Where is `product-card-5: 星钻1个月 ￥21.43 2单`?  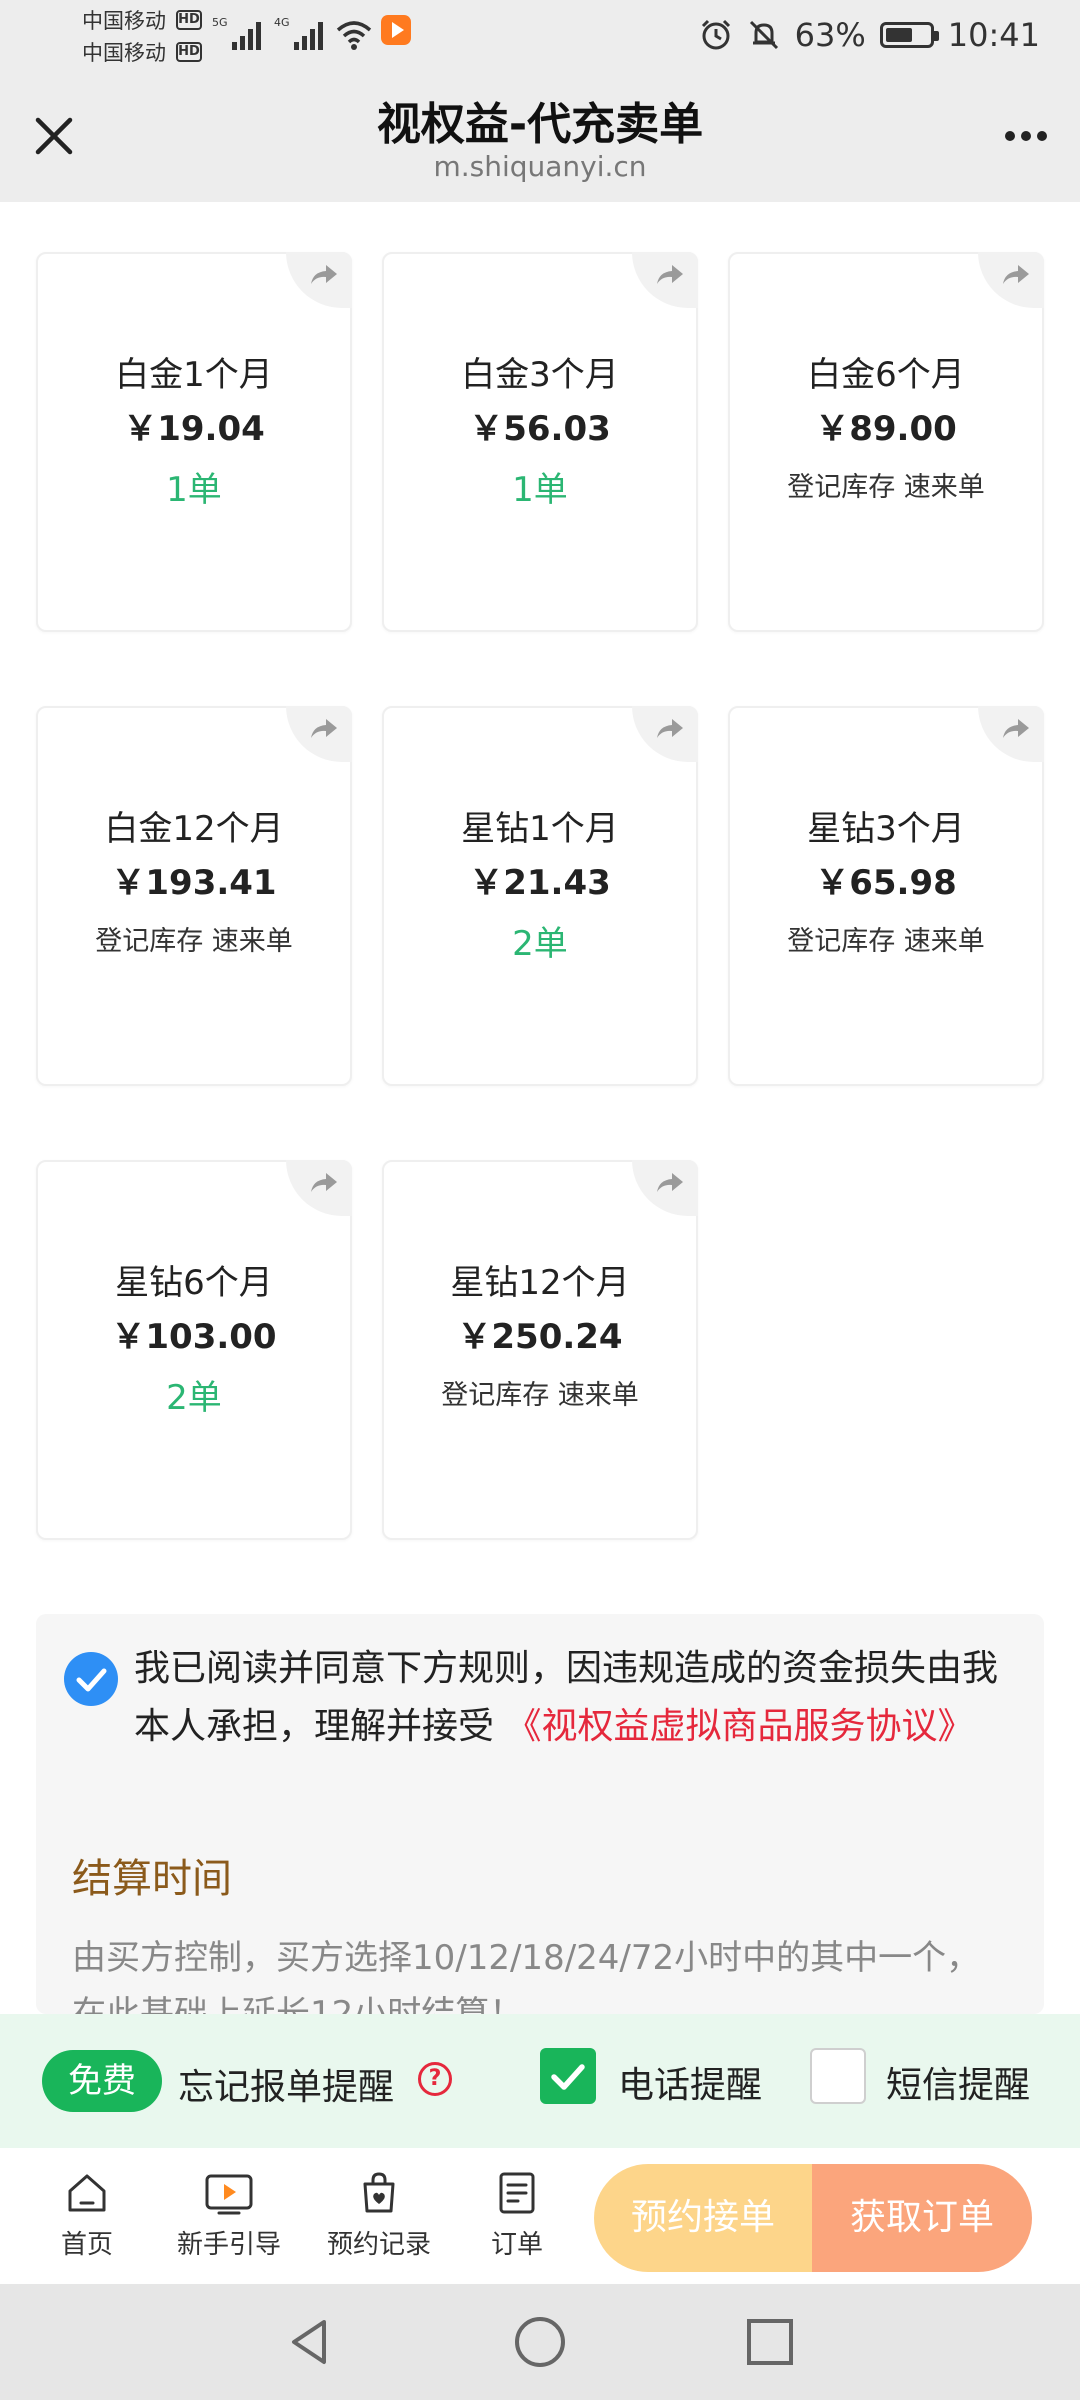 product-card-5: 星钻1个月 ￥21.43 2单 is located at coordinates (540, 896).